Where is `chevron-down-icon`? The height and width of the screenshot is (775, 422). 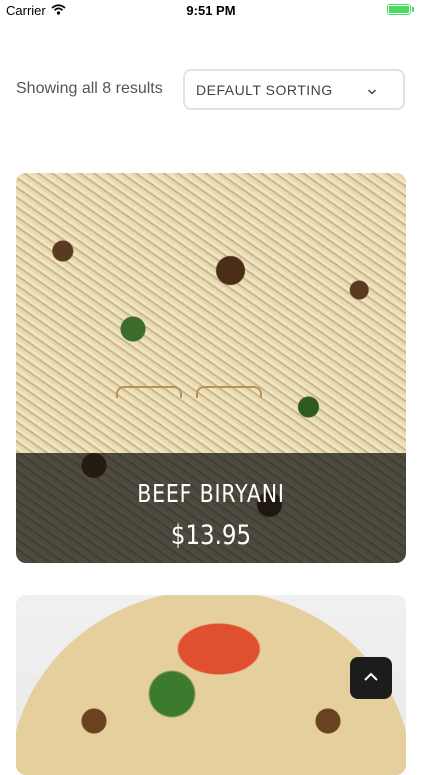 chevron-down-icon is located at coordinates (372, 91).